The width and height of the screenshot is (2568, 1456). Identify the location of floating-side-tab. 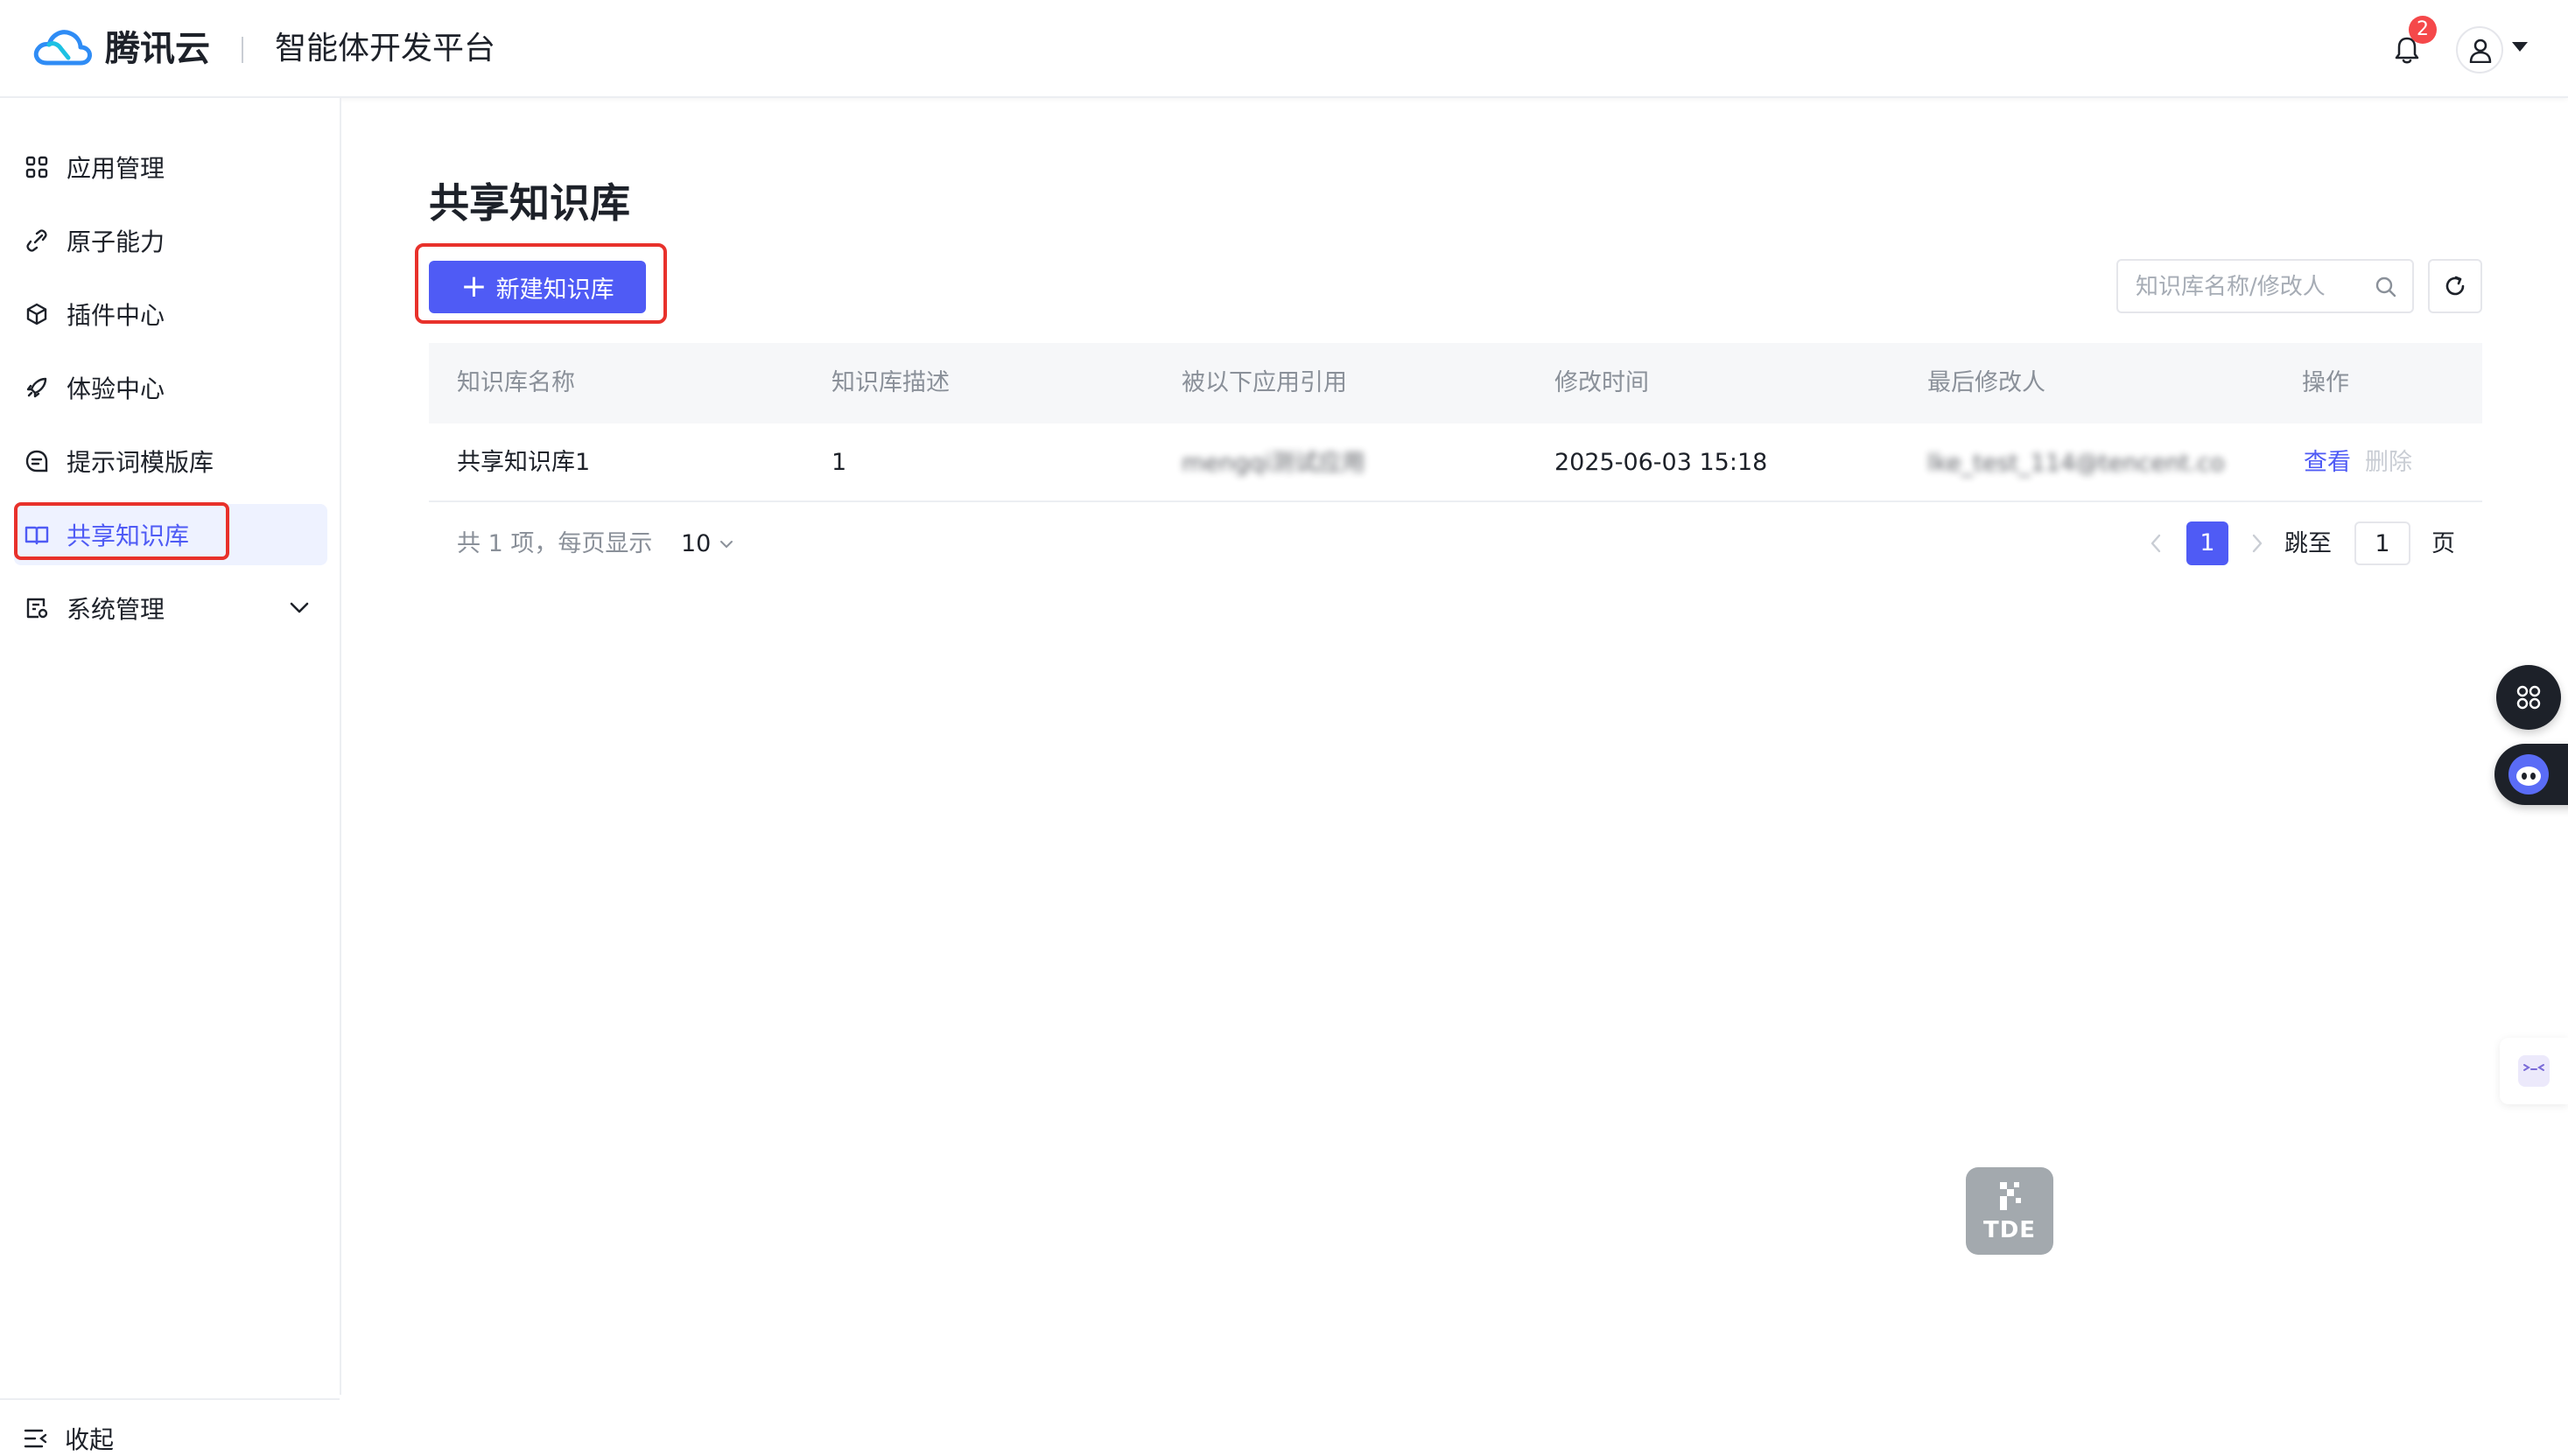
(2534, 1071).